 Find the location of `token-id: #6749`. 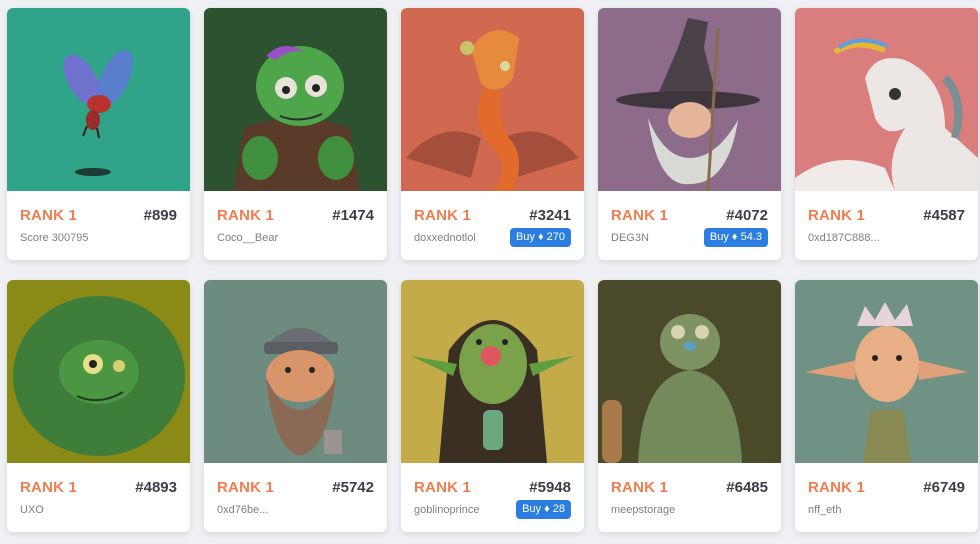

token-id: #6749 is located at coordinates (944, 487).